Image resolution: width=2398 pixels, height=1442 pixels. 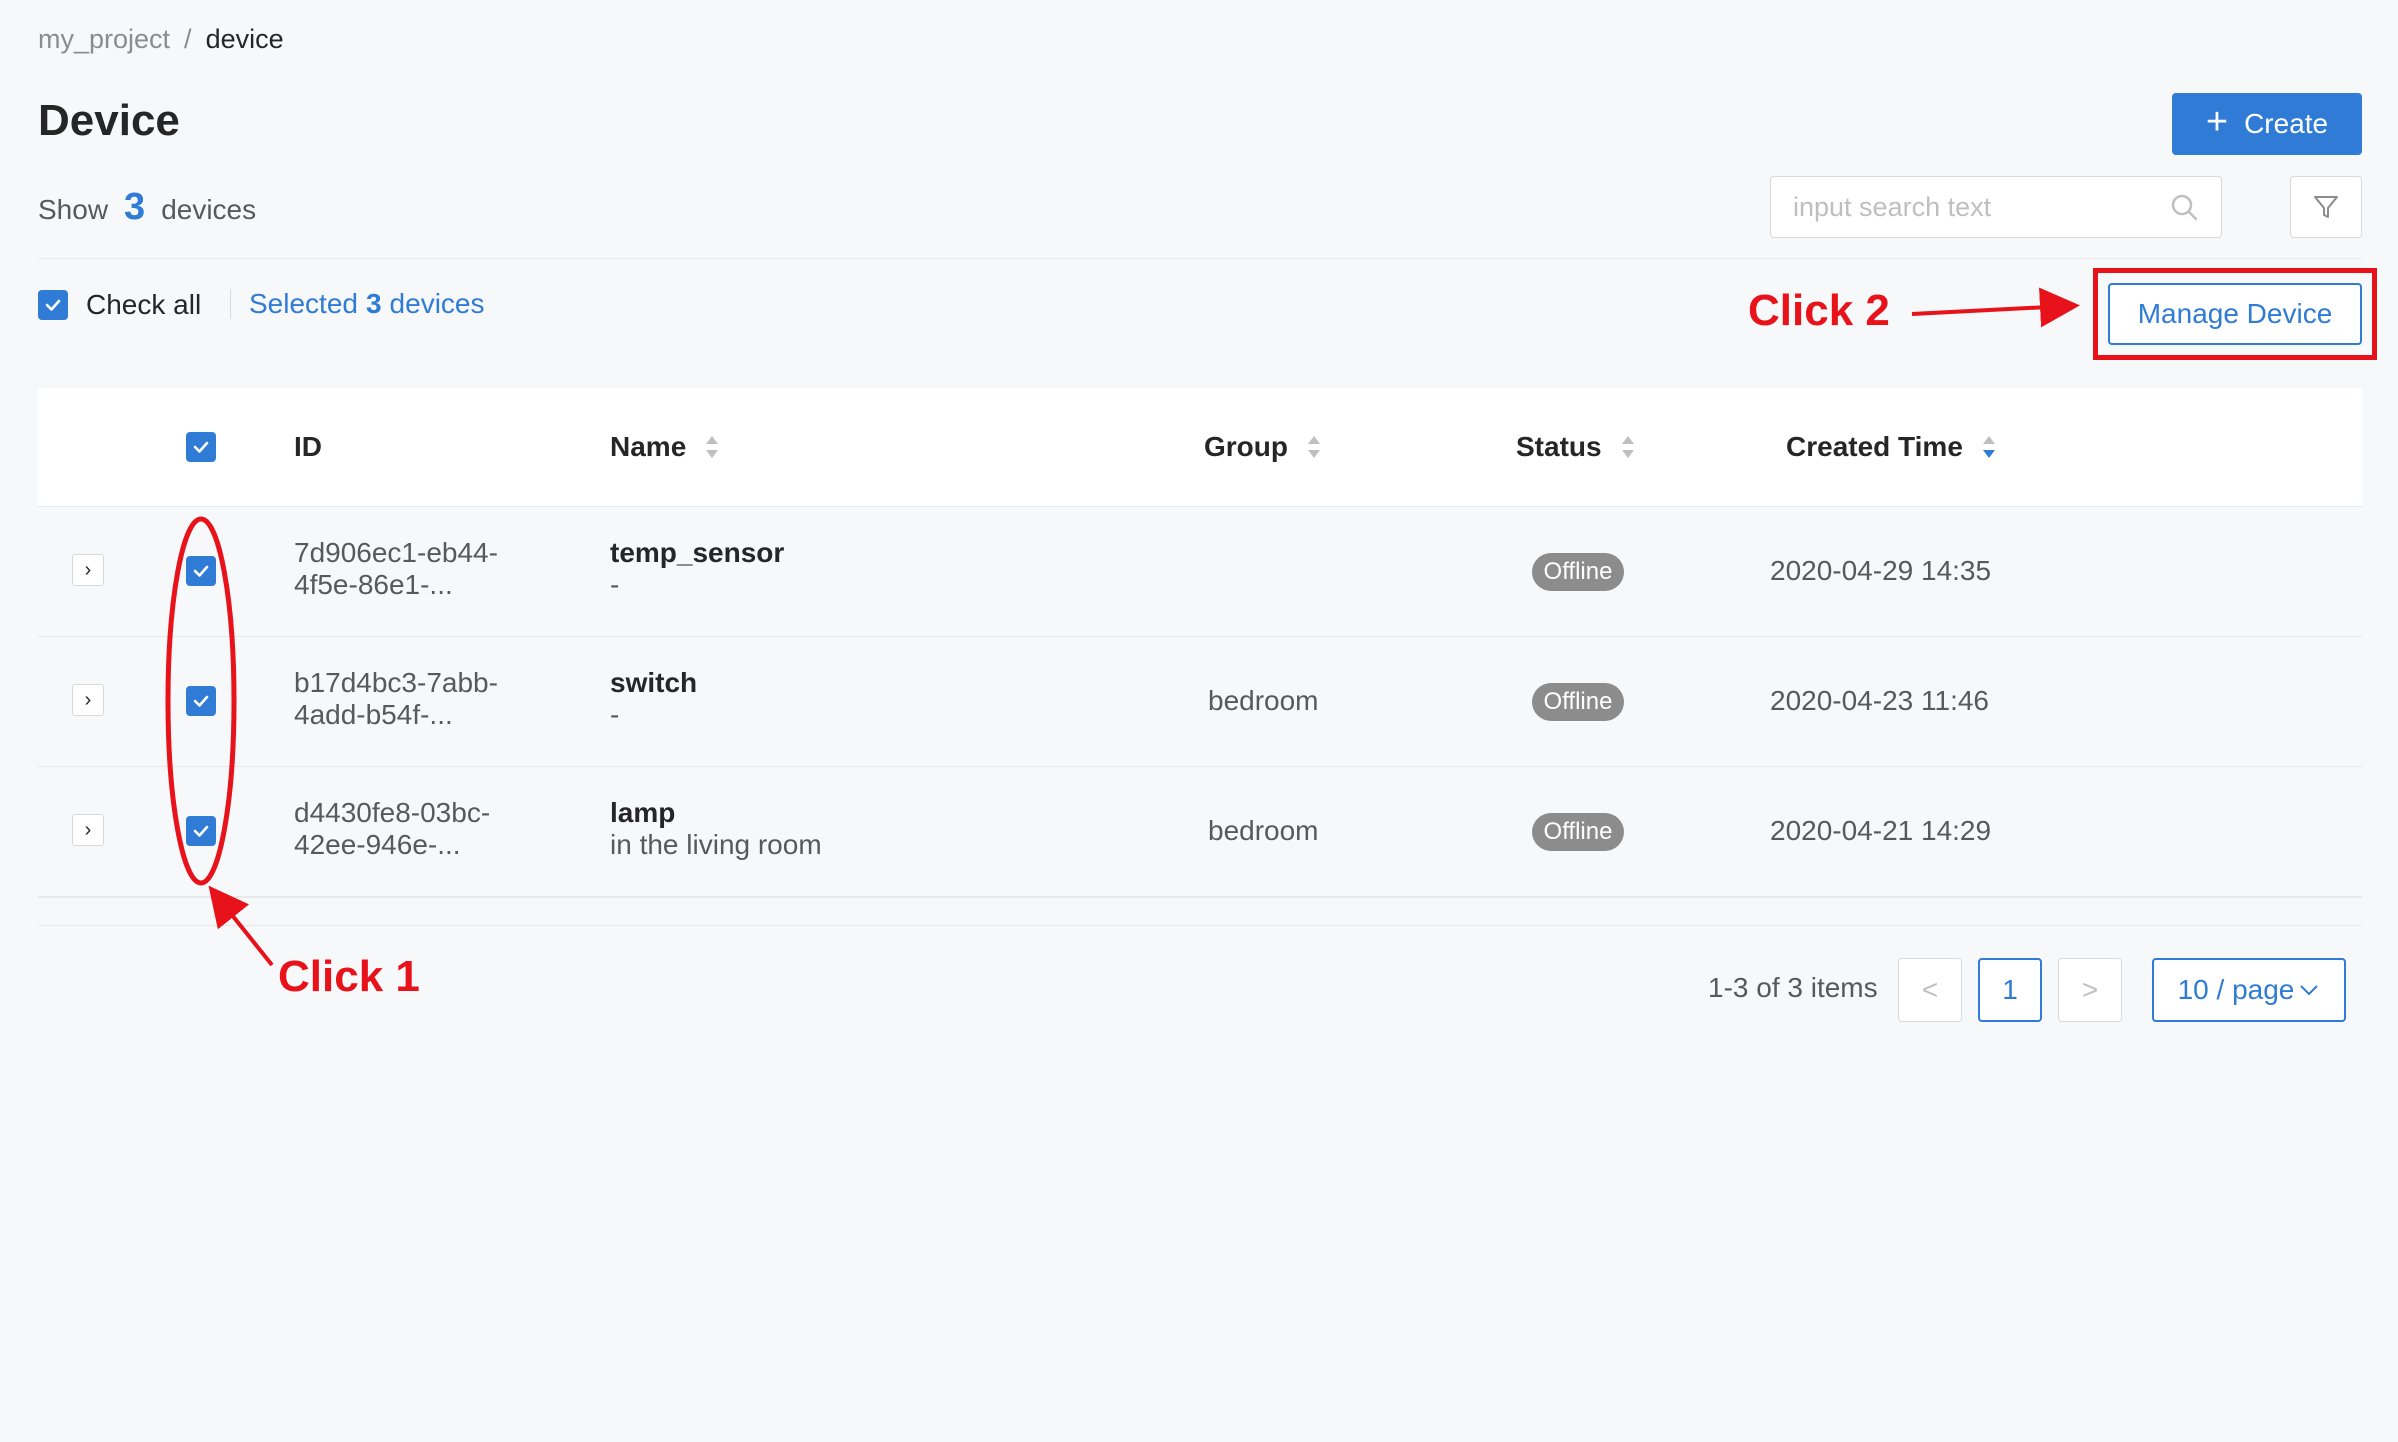 What do you see at coordinates (2309, 990) in the screenshot?
I see `chevron-down-icon` at bounding box center [2309, 990].